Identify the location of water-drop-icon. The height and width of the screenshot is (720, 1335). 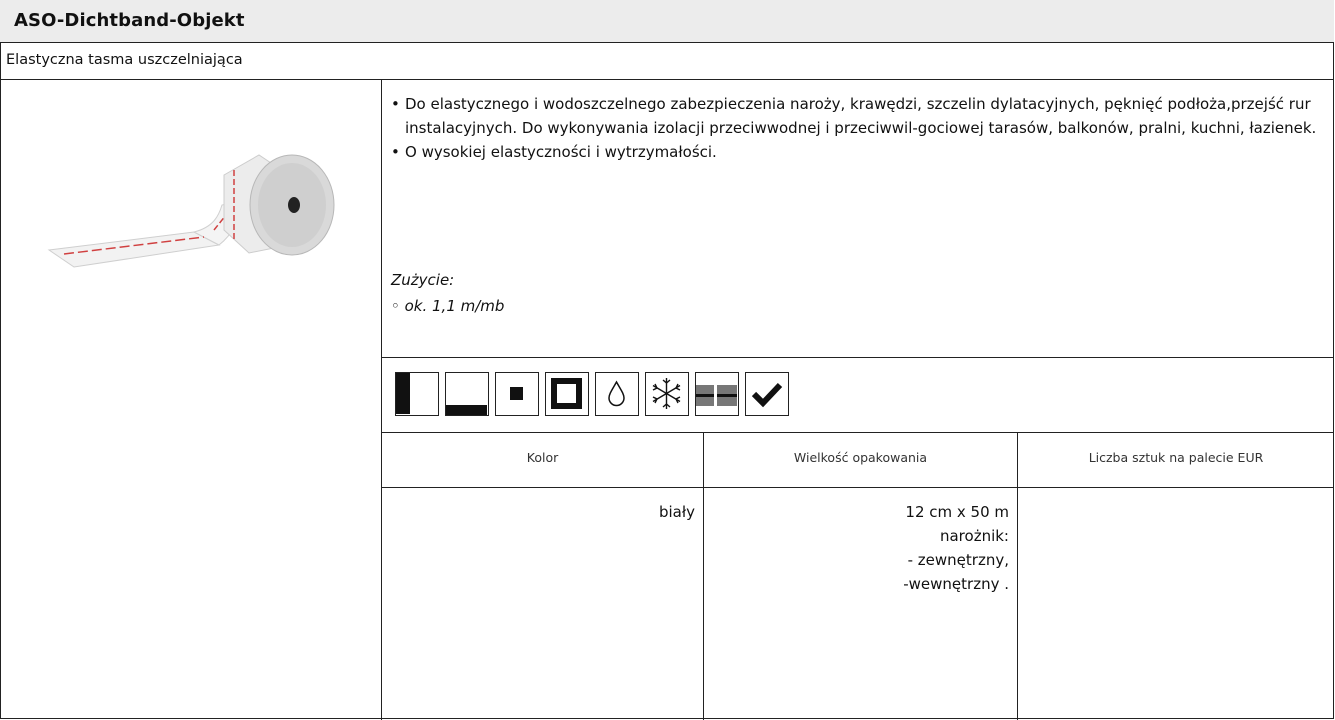
(617, 394).